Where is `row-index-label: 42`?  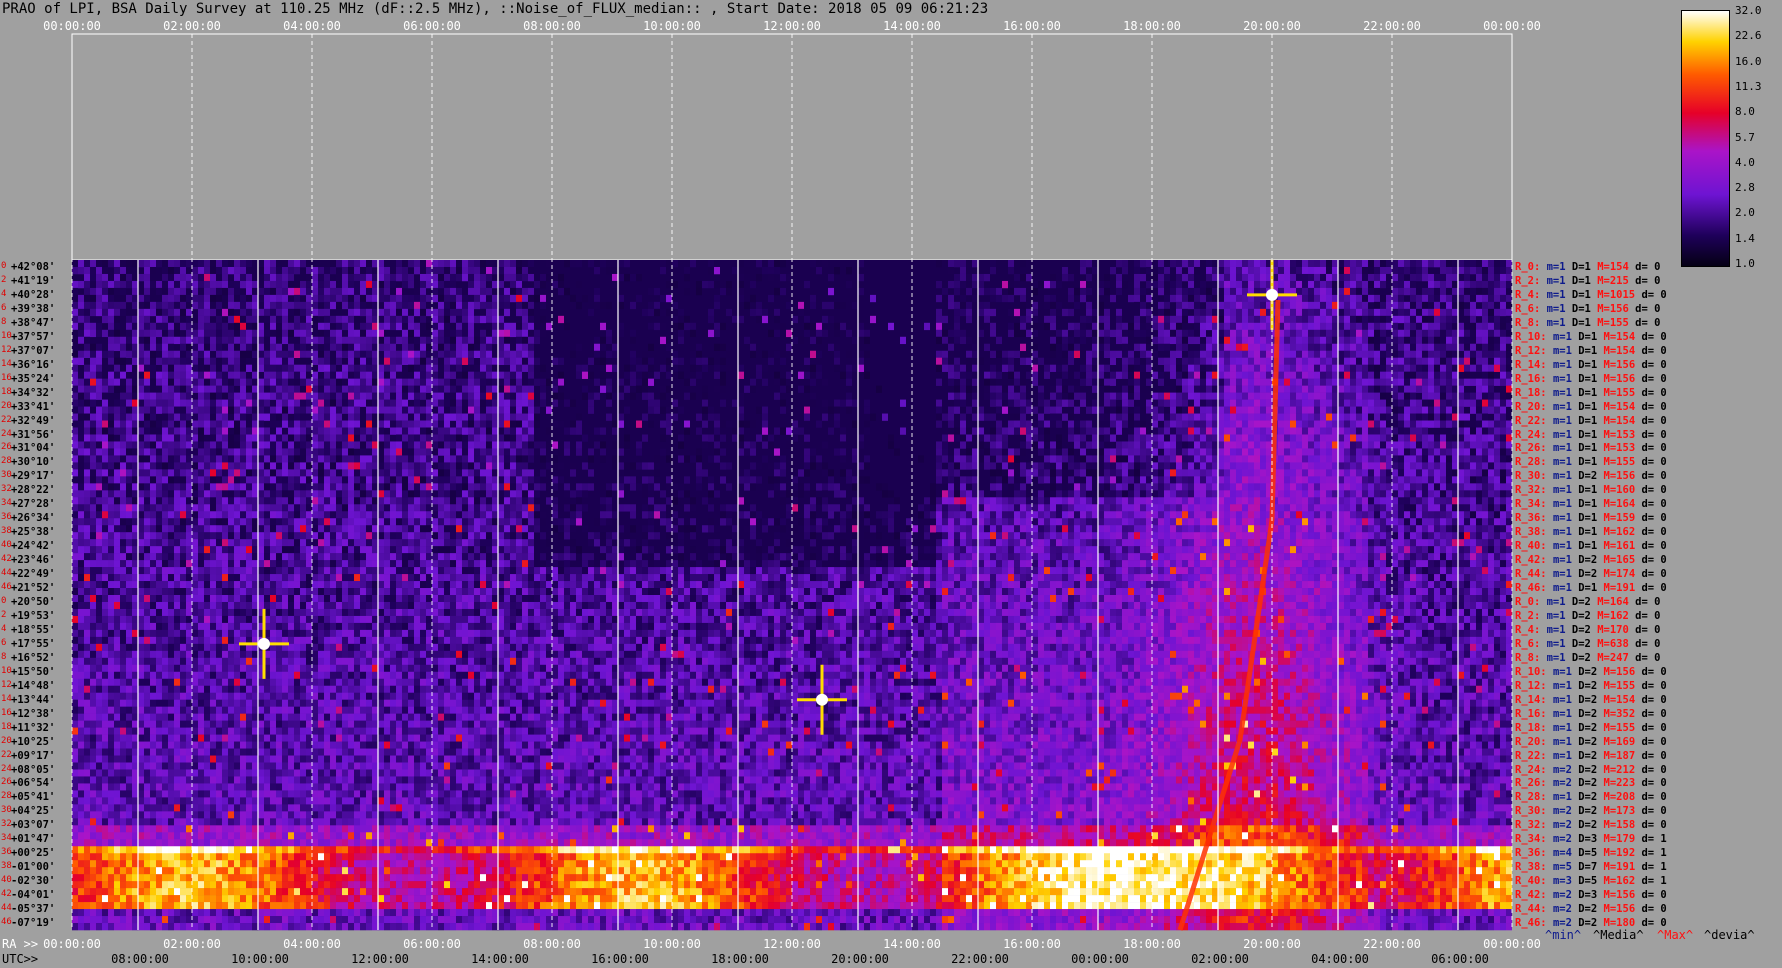
row-index-label: 42 is located at coordinates (6, 559).